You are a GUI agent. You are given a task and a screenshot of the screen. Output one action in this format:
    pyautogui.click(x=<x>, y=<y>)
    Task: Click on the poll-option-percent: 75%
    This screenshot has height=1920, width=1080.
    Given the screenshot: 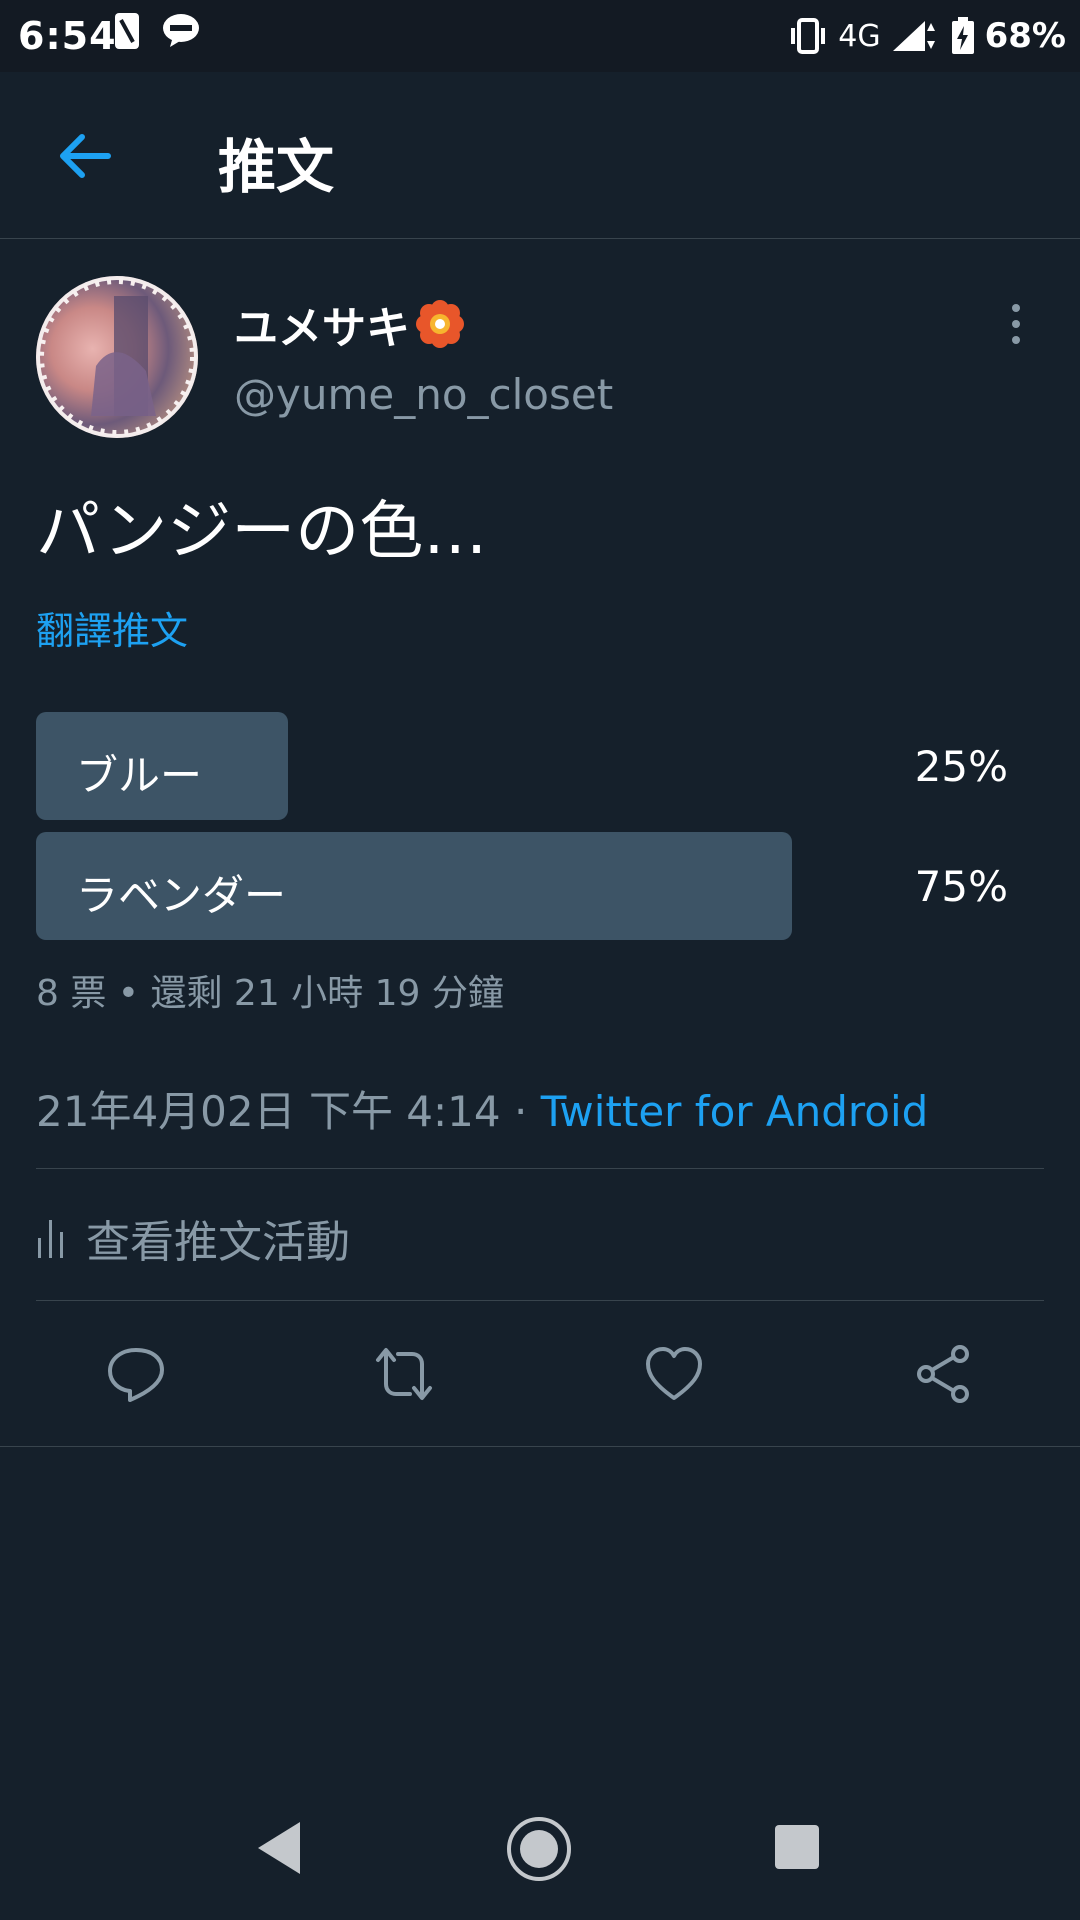 What is the action you would take?
    pyautogui.click(x=961, y=886)
    